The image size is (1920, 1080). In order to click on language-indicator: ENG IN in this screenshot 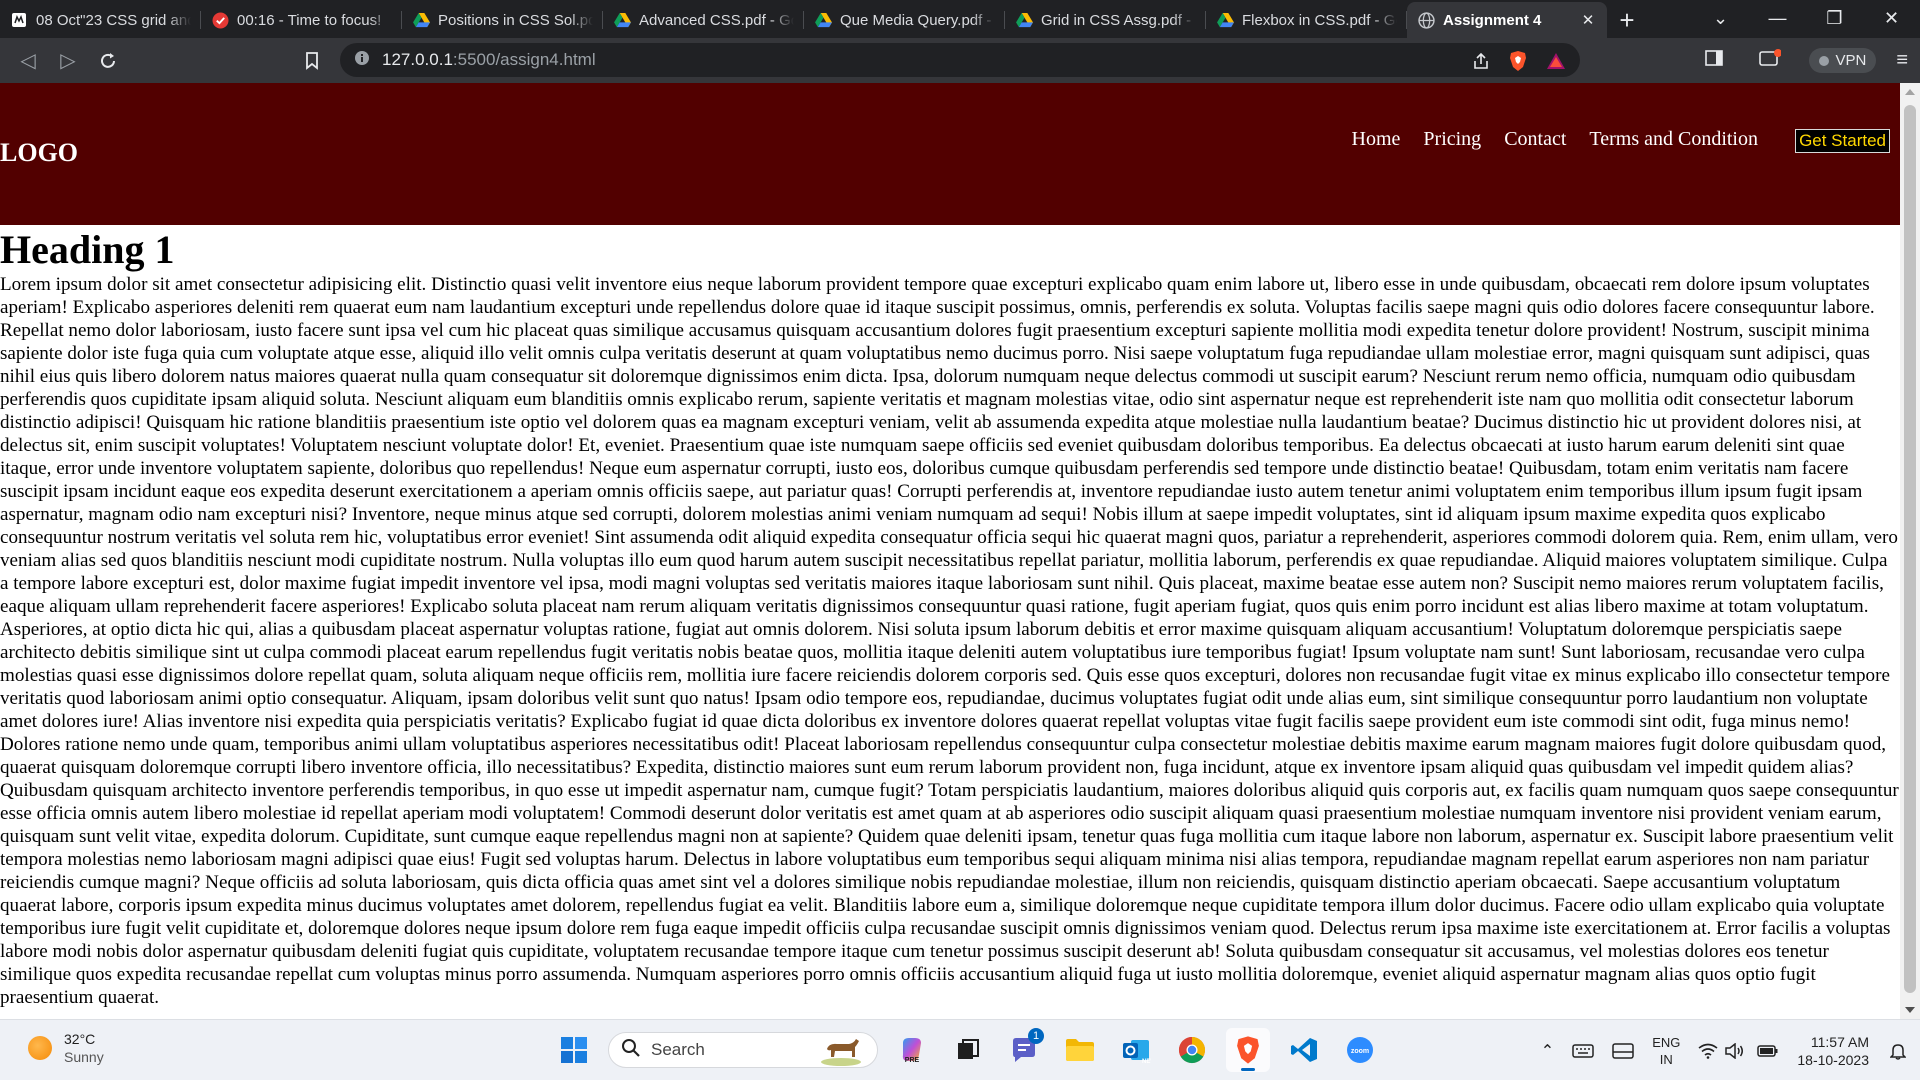, I will do `click(1666, 1051)`.